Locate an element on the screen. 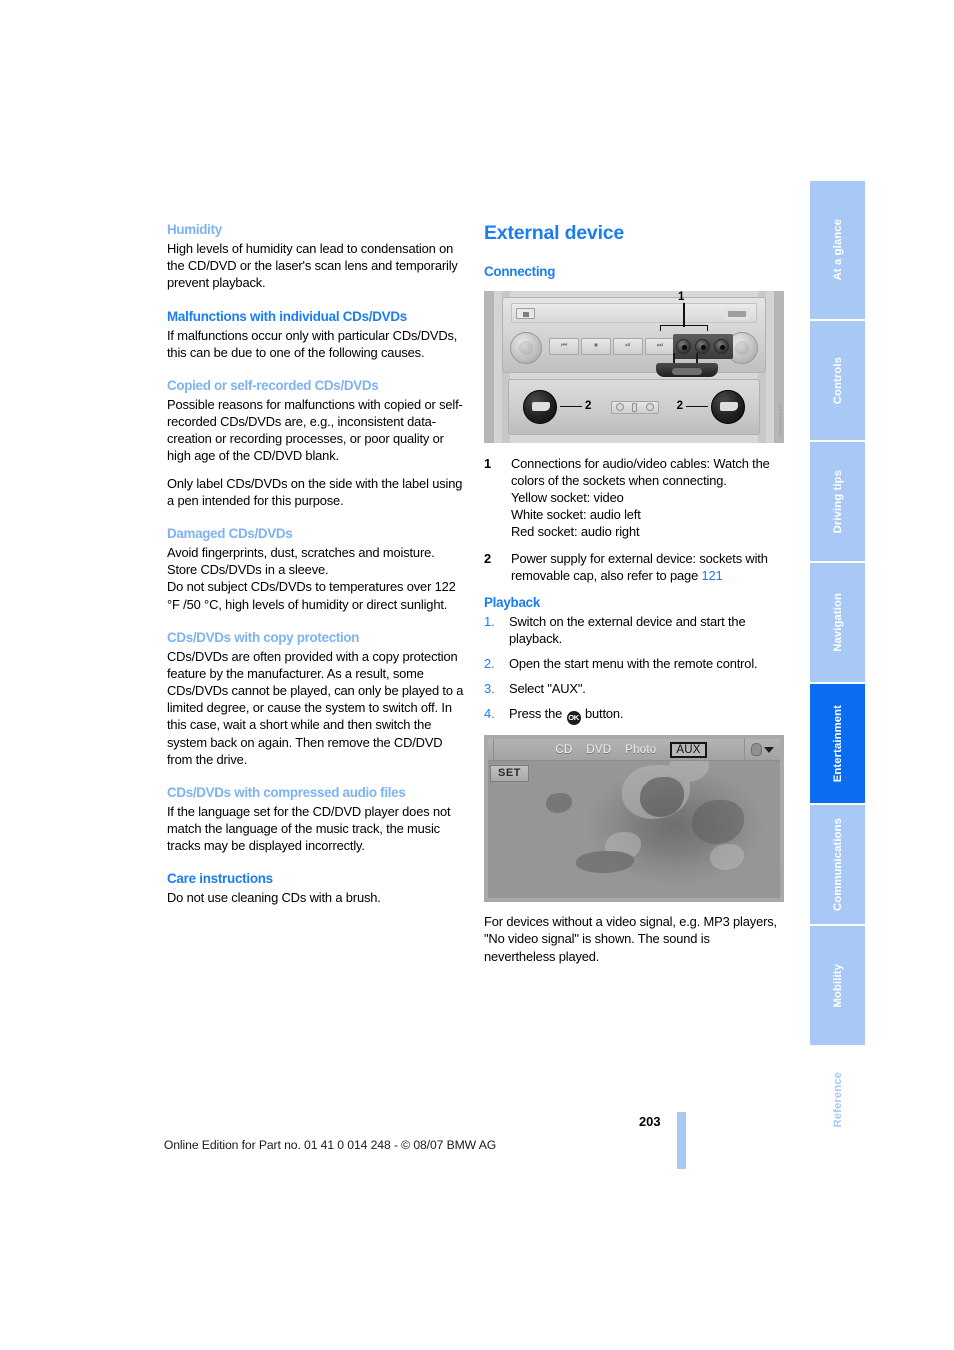 Image resolution: width=954 pixels, height=1350 pixels. screen-frame: CD DVD Photo AUX SET is located at coordinates (634, 819).